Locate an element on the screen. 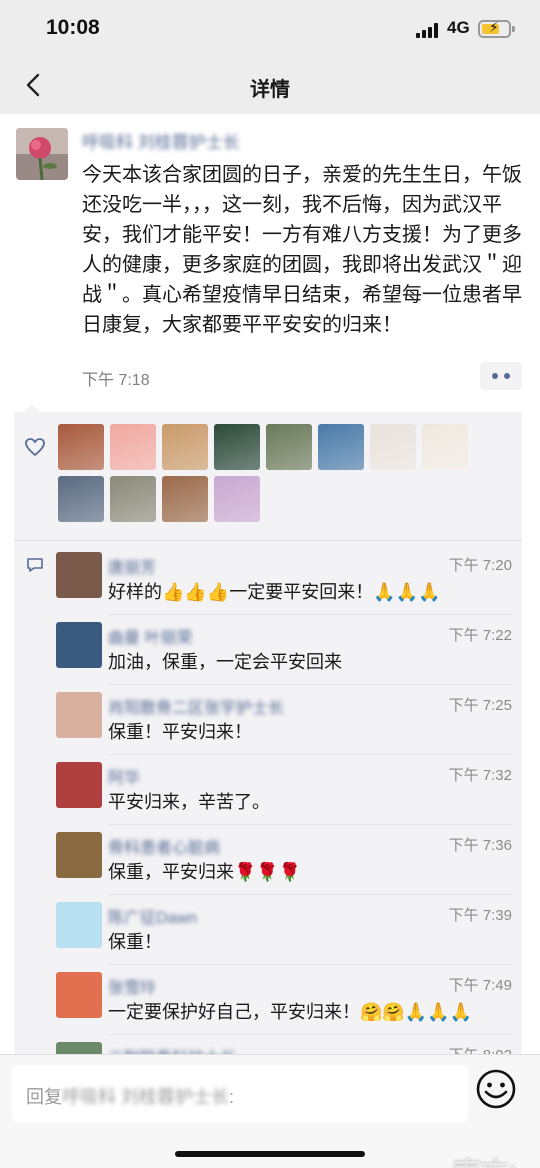 The height and width of the screenshot is (1168, 540). reply-input: 回复呼吸科 刘桂蓉护士长: is located at coordinates (240, 1094).